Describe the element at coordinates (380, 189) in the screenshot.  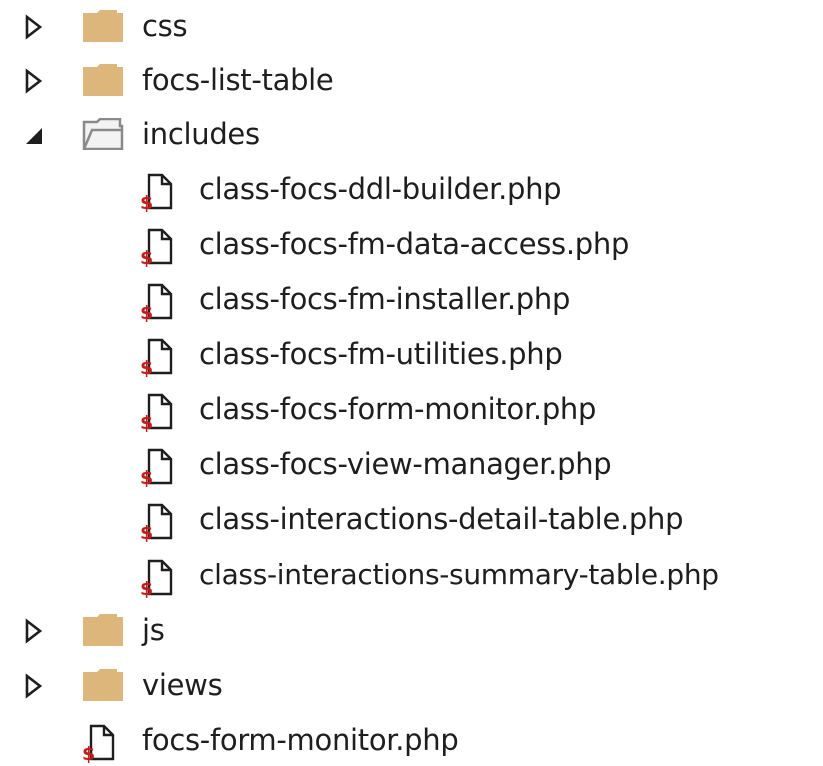
I see `tree-item-label: class-focs-ddl-builder.php` at that location.